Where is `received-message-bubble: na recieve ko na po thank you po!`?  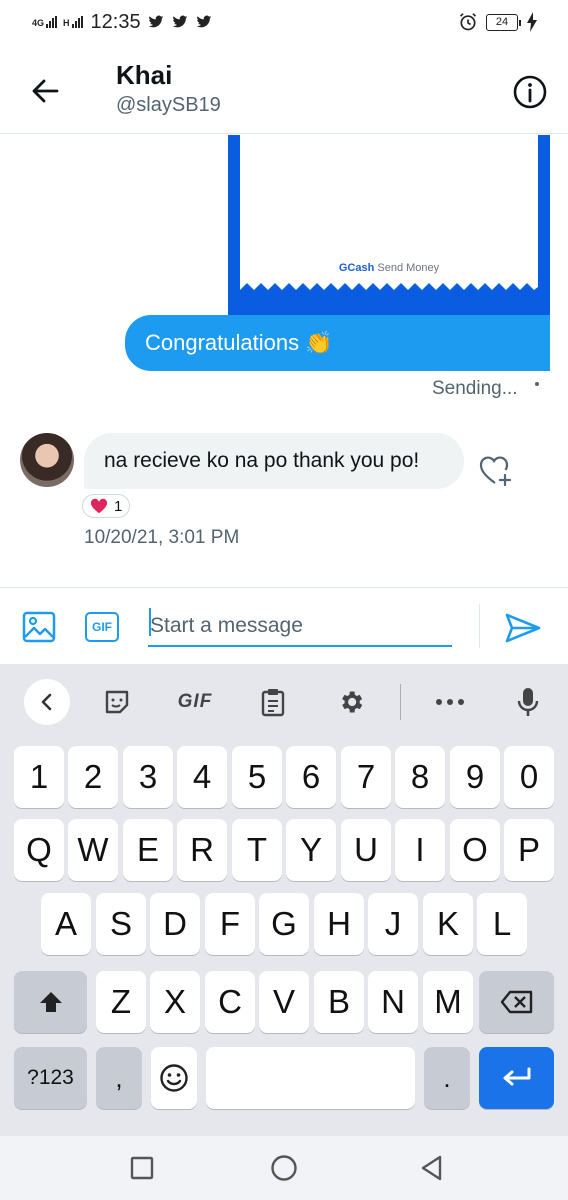 received-message-bubble: na recieve ko na po thank you po! is located at coordinates (274, 461).